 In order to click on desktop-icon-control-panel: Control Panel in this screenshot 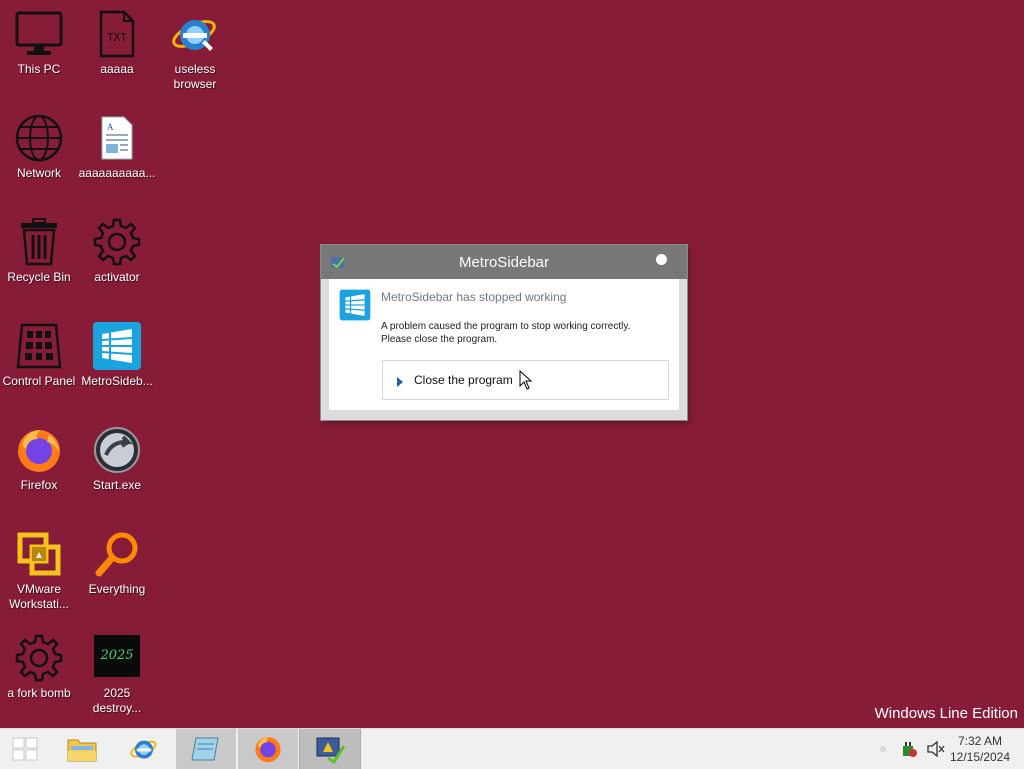, I will do `click(39, 366)`.